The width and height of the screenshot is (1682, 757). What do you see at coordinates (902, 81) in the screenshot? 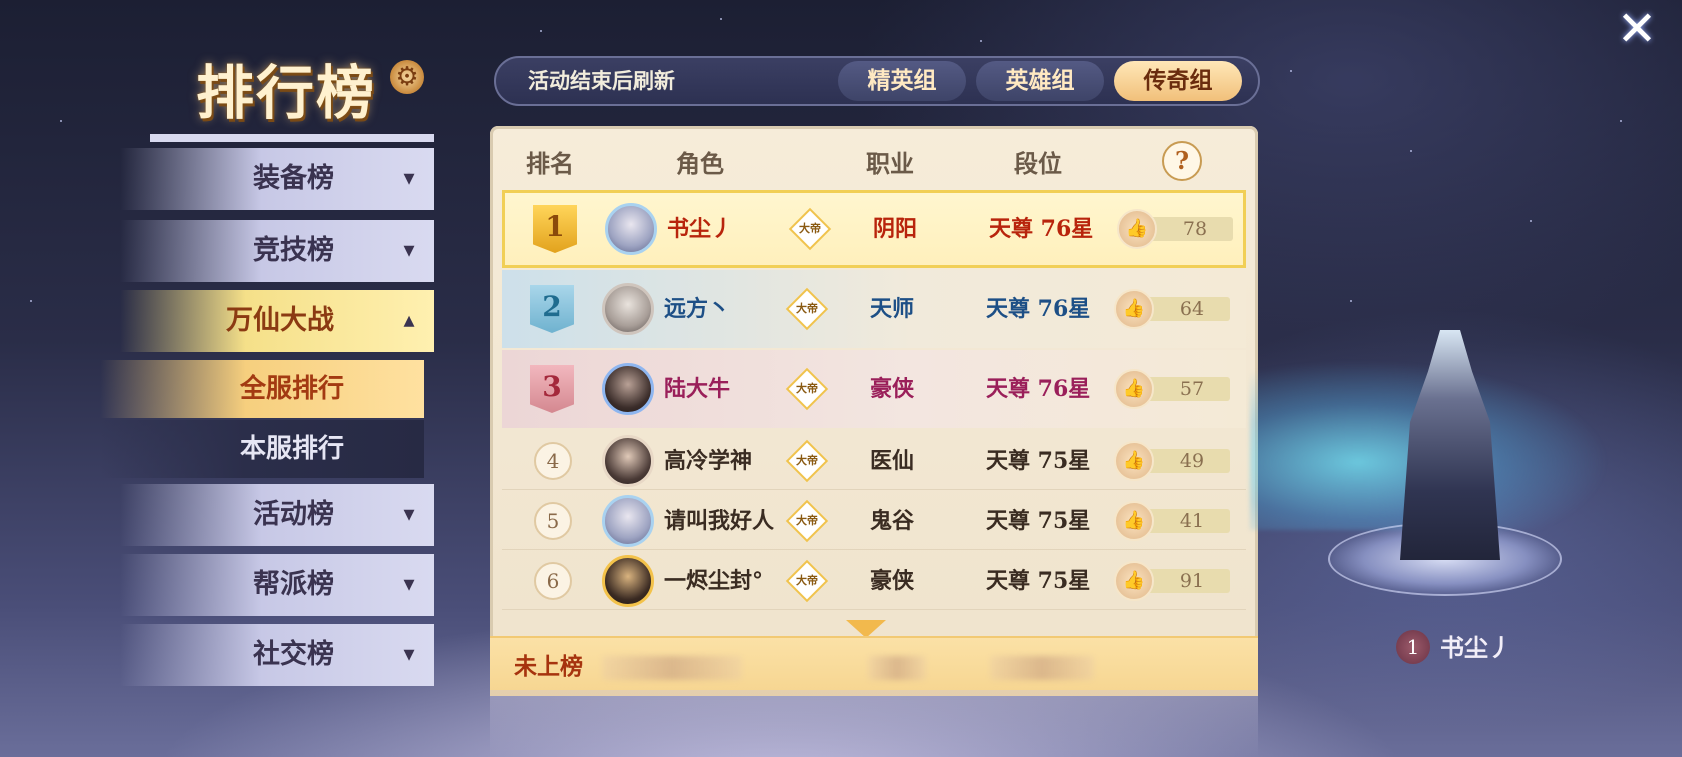
I see `tab-elite: 精英组` at bounding box center [902, 81].